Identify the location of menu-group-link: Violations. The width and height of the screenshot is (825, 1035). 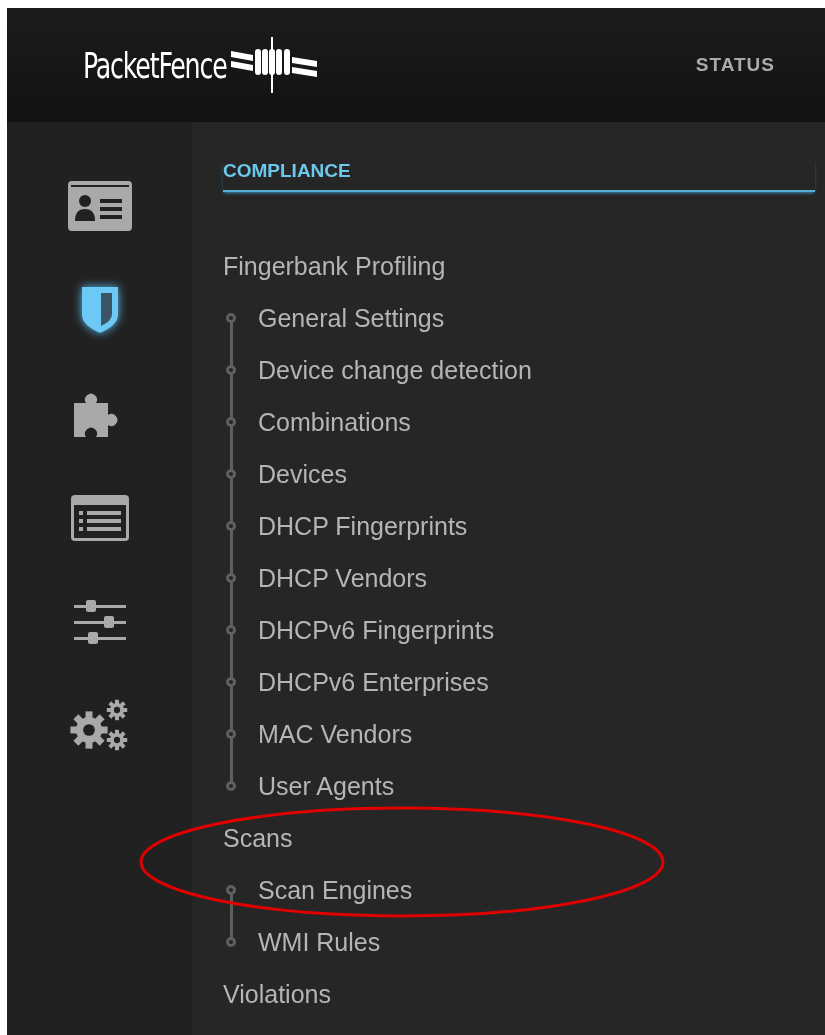
(277, 994).